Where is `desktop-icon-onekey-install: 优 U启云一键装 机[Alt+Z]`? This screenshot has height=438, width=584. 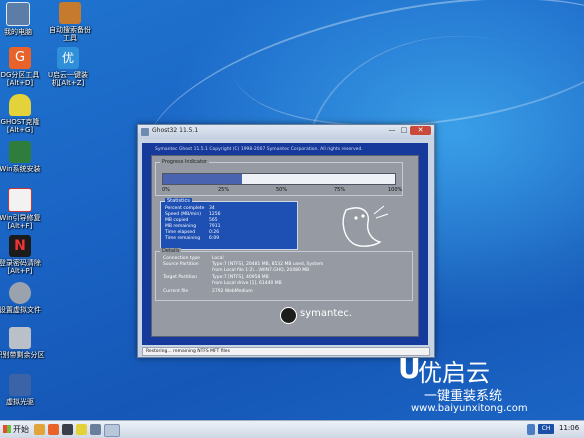 desktop-icon-onekey-install: 优 U启云一键装 机[Alt+Z] is located at coordinates (68, 67).